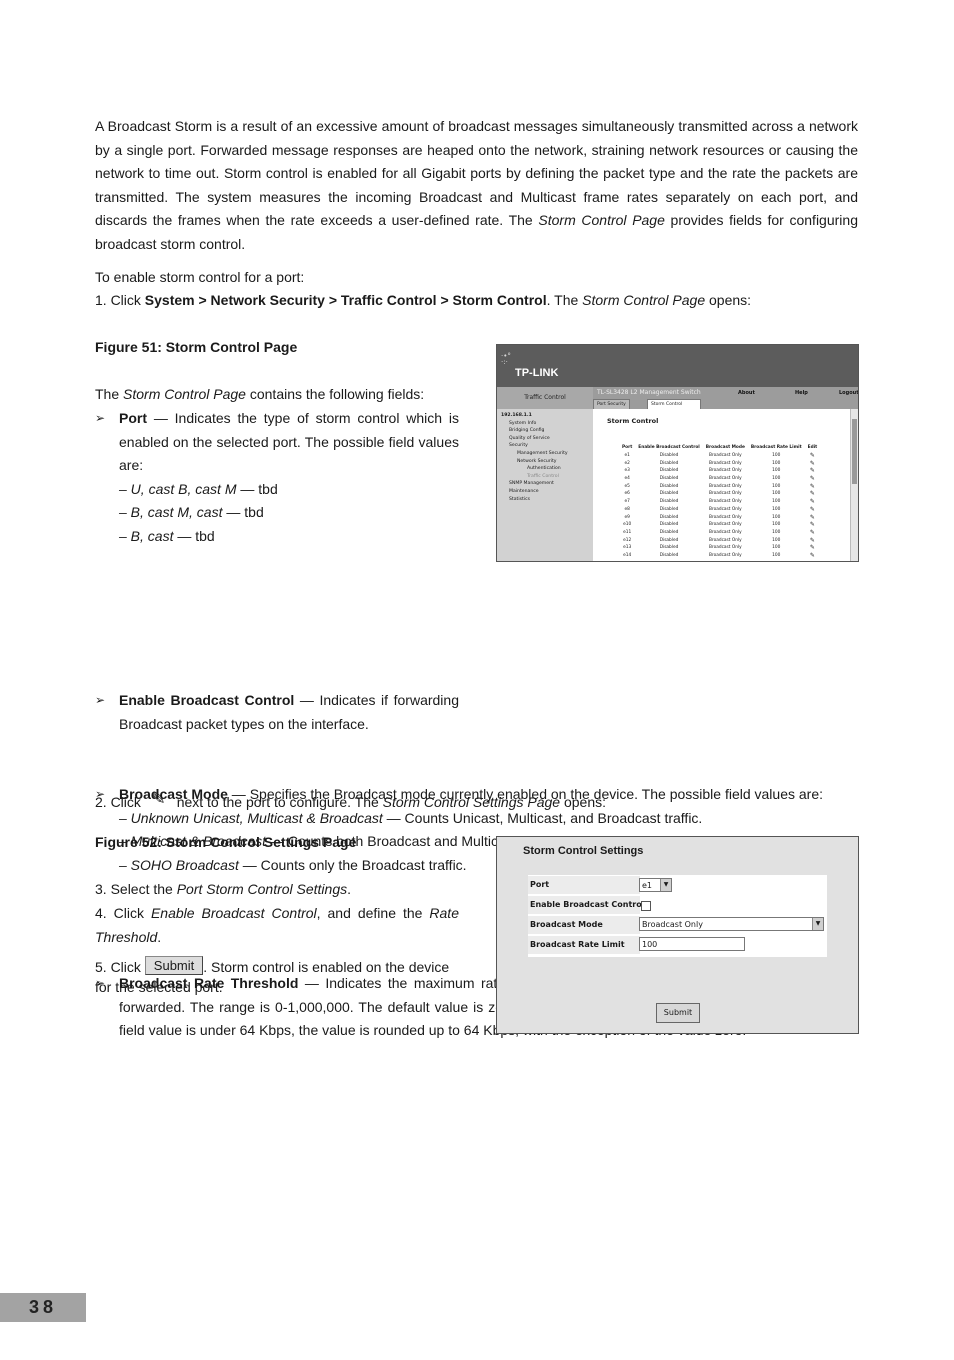  What do you see at coordinates (731, 924) in the screenshot?
I see `broadcast-mode-select: Broadcast Only ▼` at bounding box center [731, 924].